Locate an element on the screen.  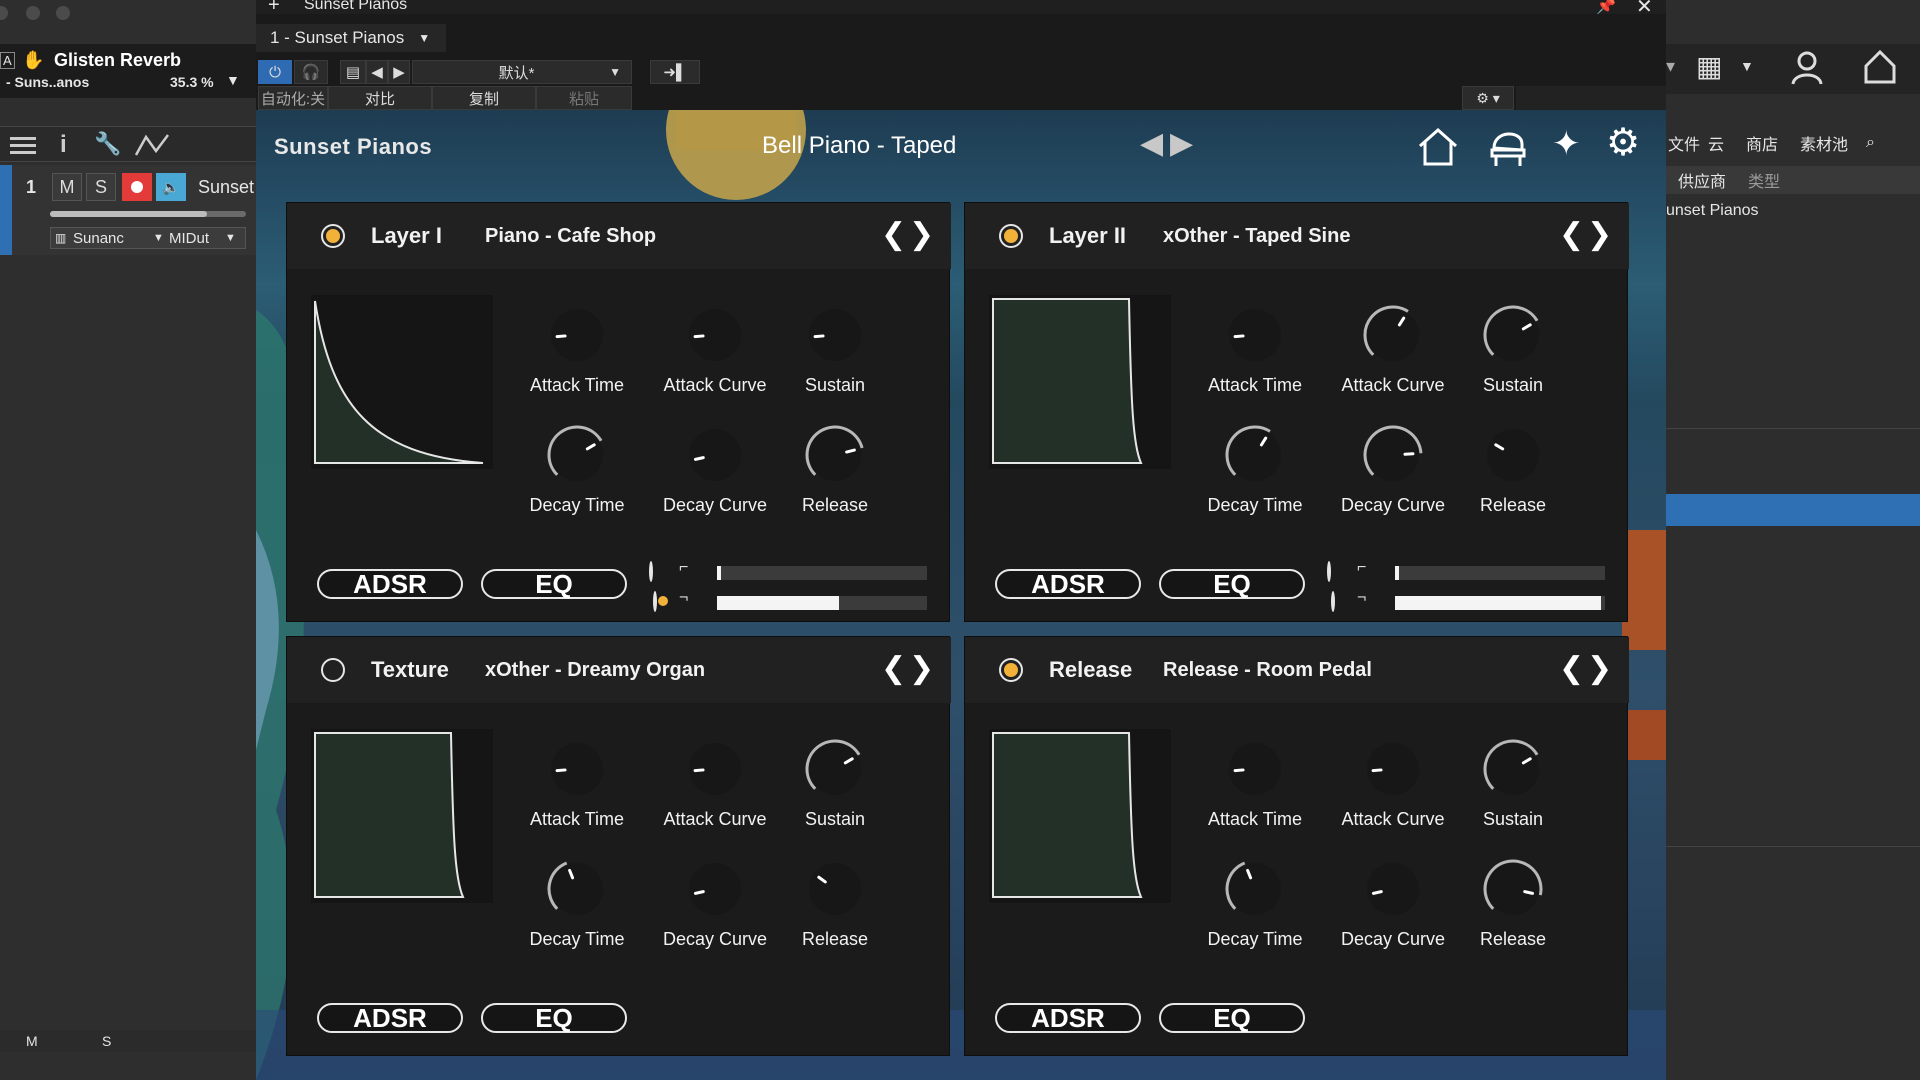
power-button: ⏻ is located at coordinates (275, 72).